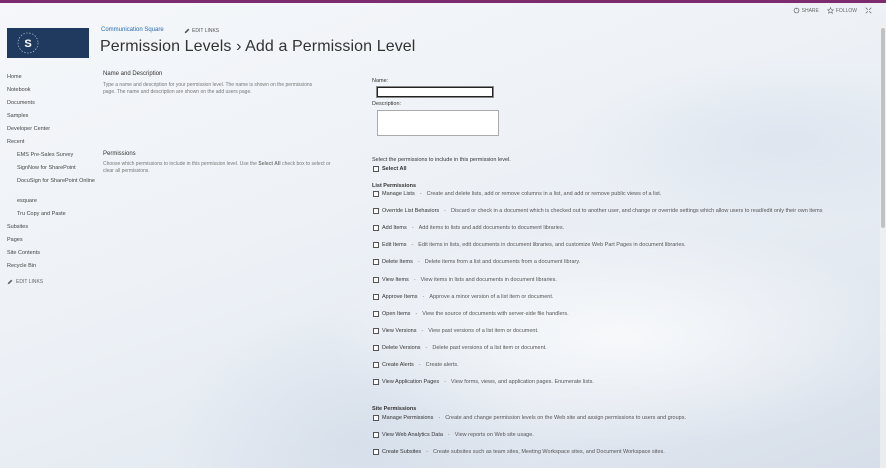 Image resolution: width=886 pixels, height=468 pixels. I want to click on nav-recent-signnow: SignNow for SharePoint, so click(52, 168).